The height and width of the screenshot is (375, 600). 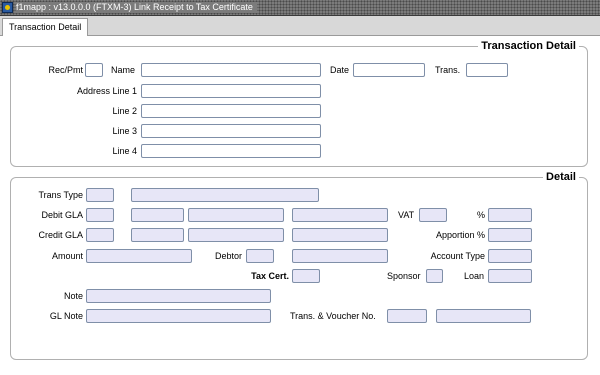 What do you see at coordinates (123, 70) in the screenshot?
I see `name-label: Name` at bounding box center [123, 70].